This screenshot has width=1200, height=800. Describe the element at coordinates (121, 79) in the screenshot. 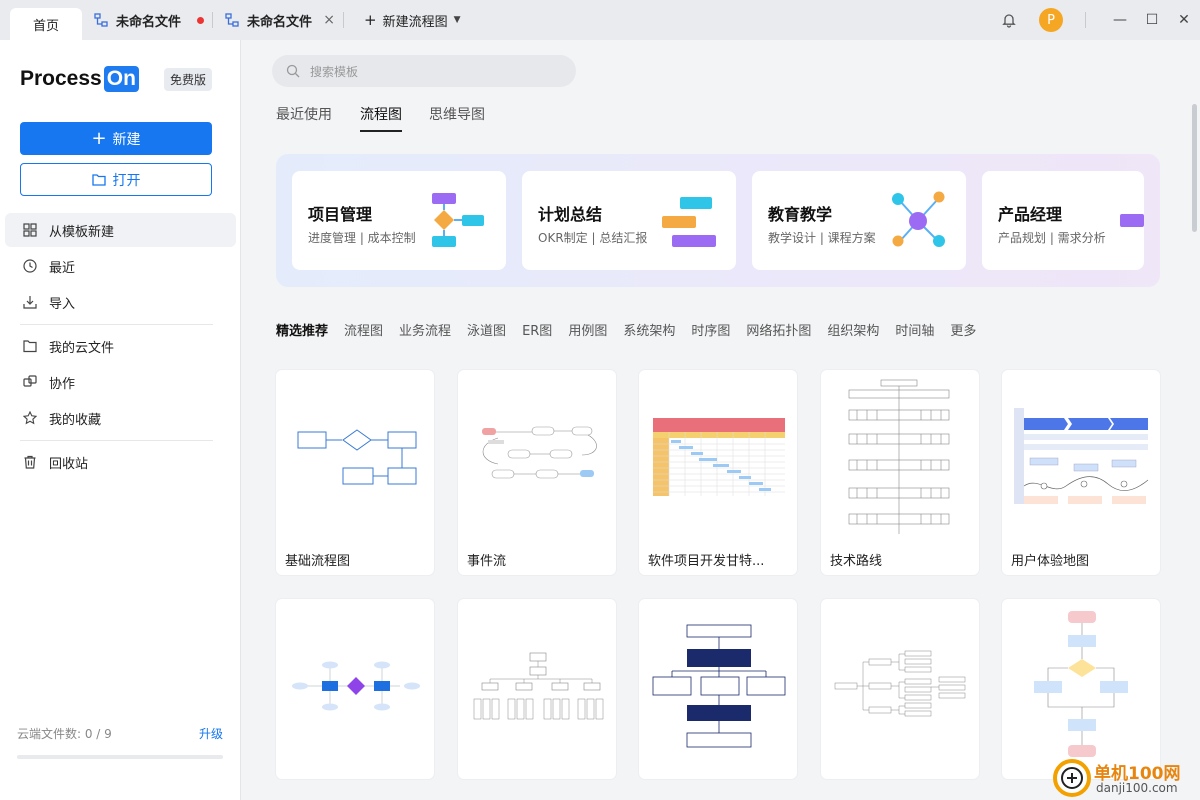

I see `logo-on: On` at that location.